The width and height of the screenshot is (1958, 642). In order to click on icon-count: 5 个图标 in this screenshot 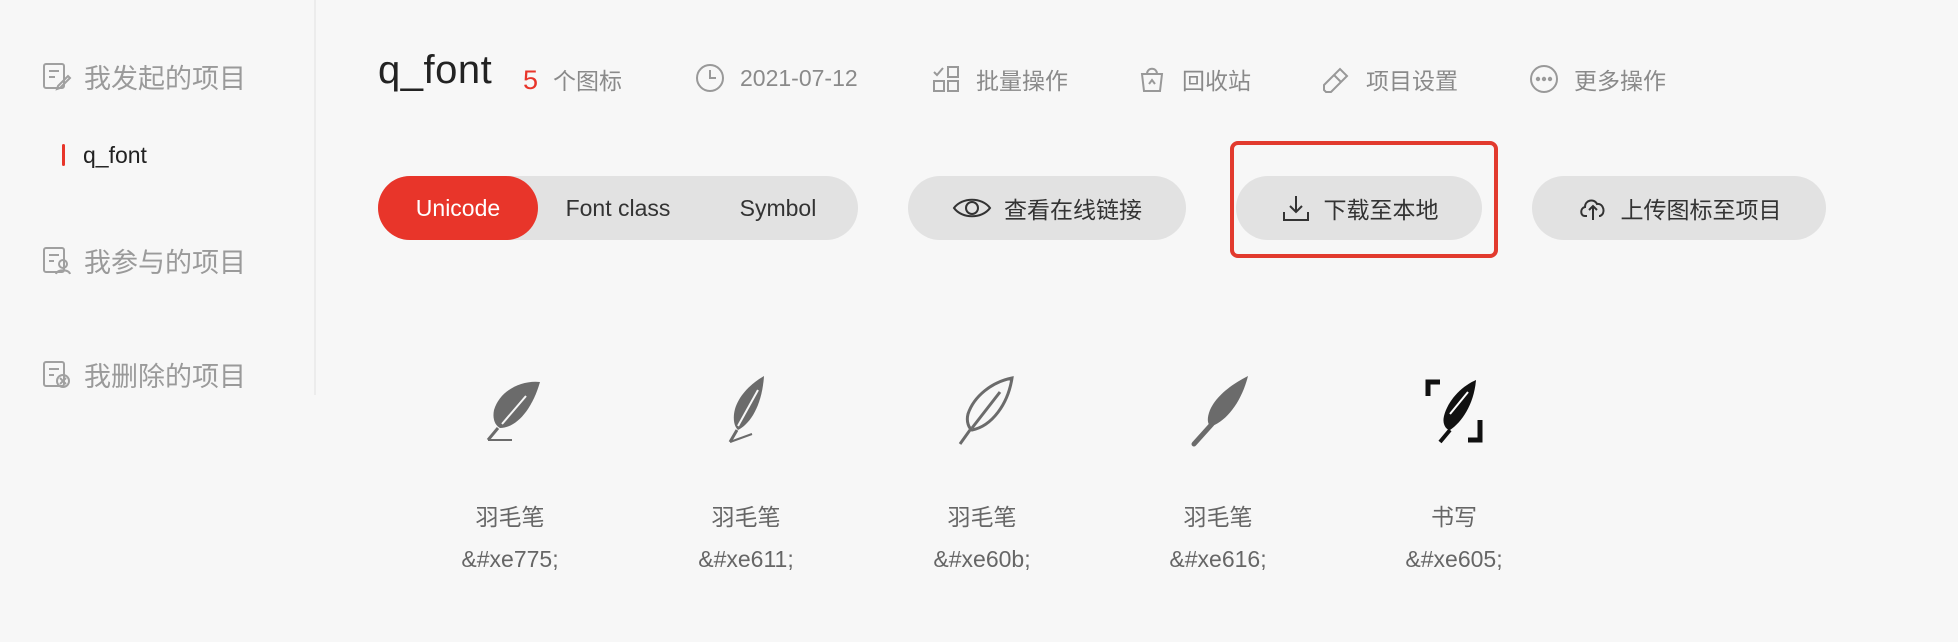, I will do `click(572, 79)`.